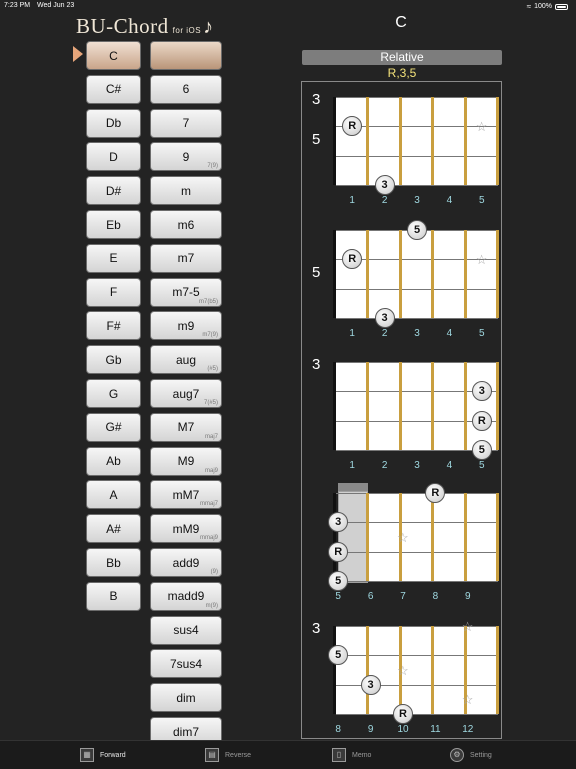  What do you see at coordinates (228, 755) in the screenshot?
I see `tab-reverse: ▤ Reverse` at bounding box center [228, 755].